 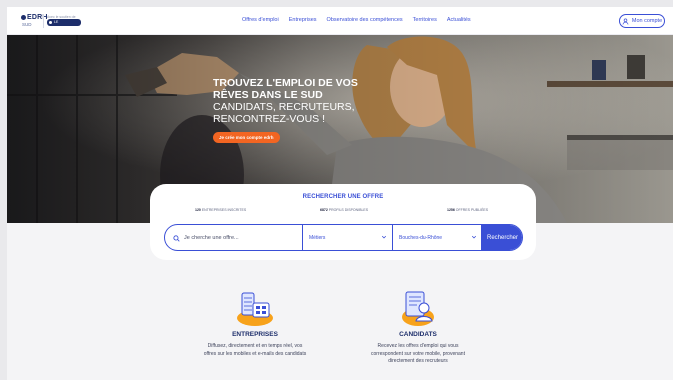 I want to click on feature-desc-line: directement des recruteurs, so click(x=418, y=361).